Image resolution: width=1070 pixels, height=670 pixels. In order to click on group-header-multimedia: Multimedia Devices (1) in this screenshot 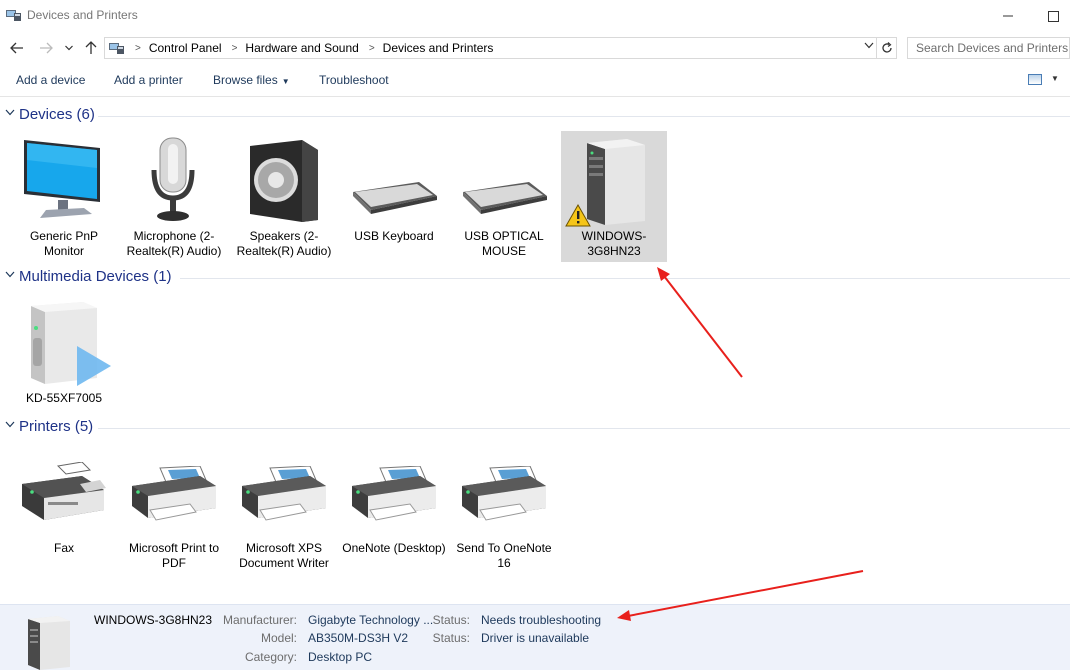, I will do `click(535, 278)`.